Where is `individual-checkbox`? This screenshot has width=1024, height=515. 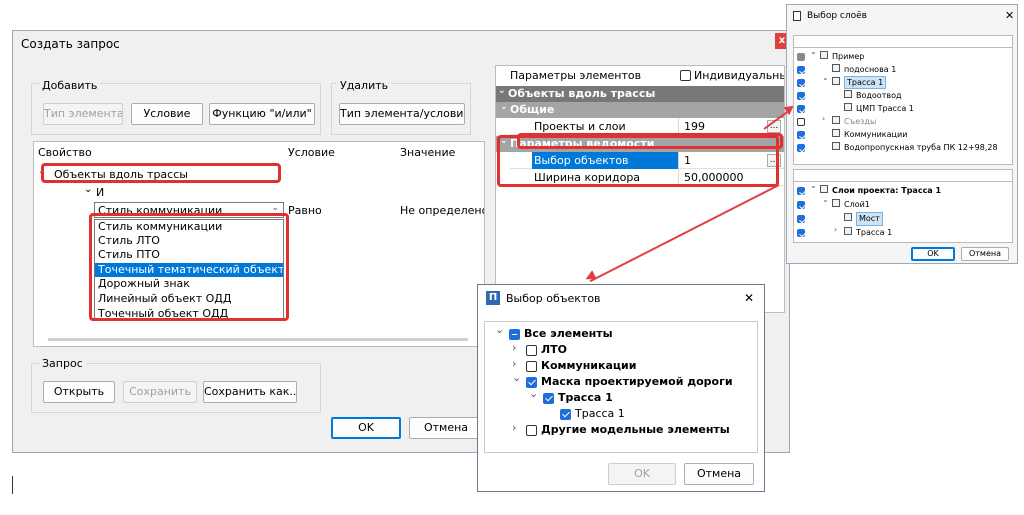 individual-checkbox is located at coordinates (685, 75).